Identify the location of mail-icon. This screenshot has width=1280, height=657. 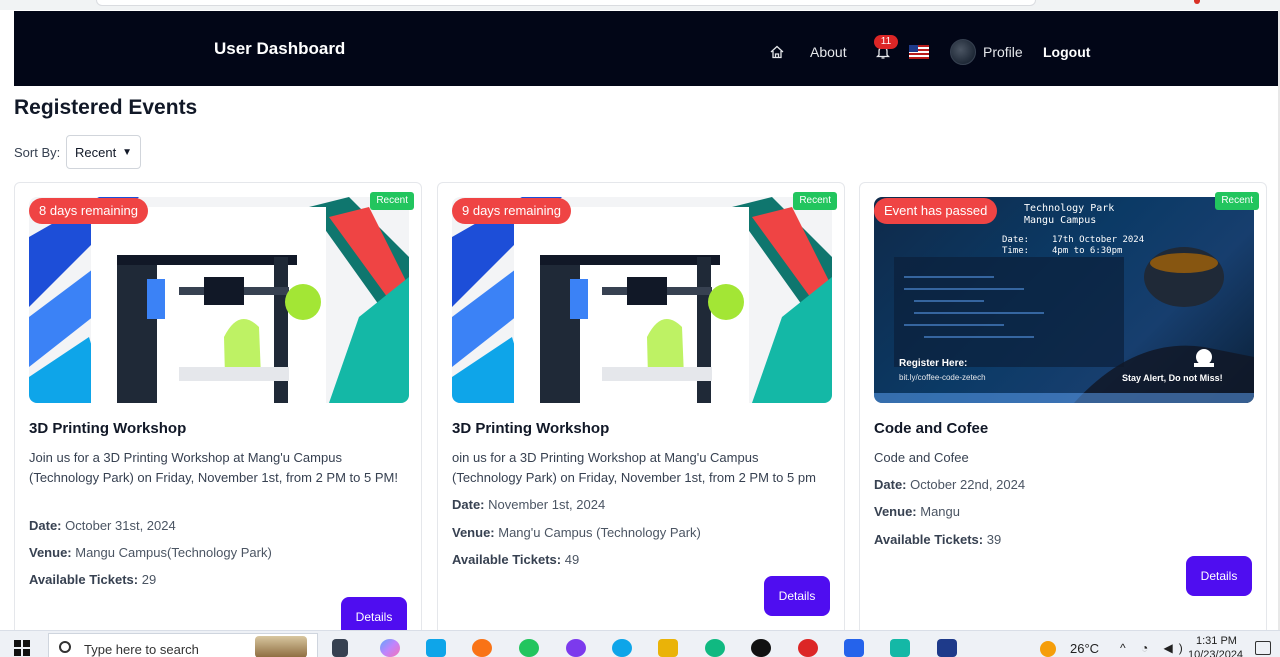
(436, 648).